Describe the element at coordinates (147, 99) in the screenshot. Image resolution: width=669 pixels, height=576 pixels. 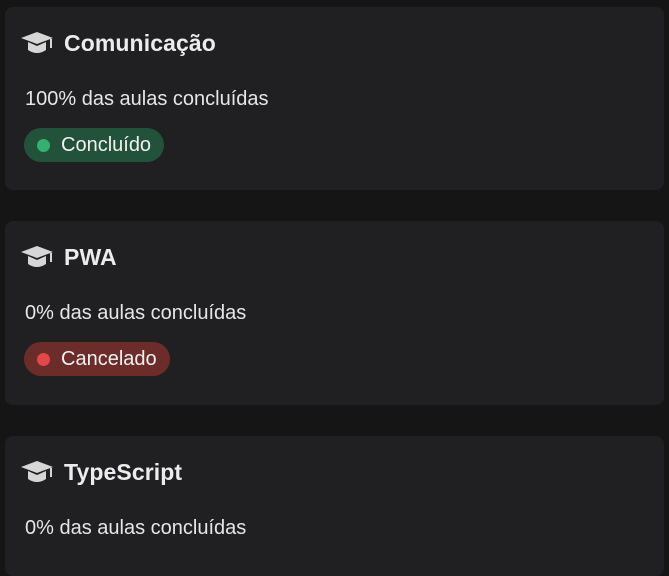
I see `course-progress-text: 100% das aulas concluídas` at that location.